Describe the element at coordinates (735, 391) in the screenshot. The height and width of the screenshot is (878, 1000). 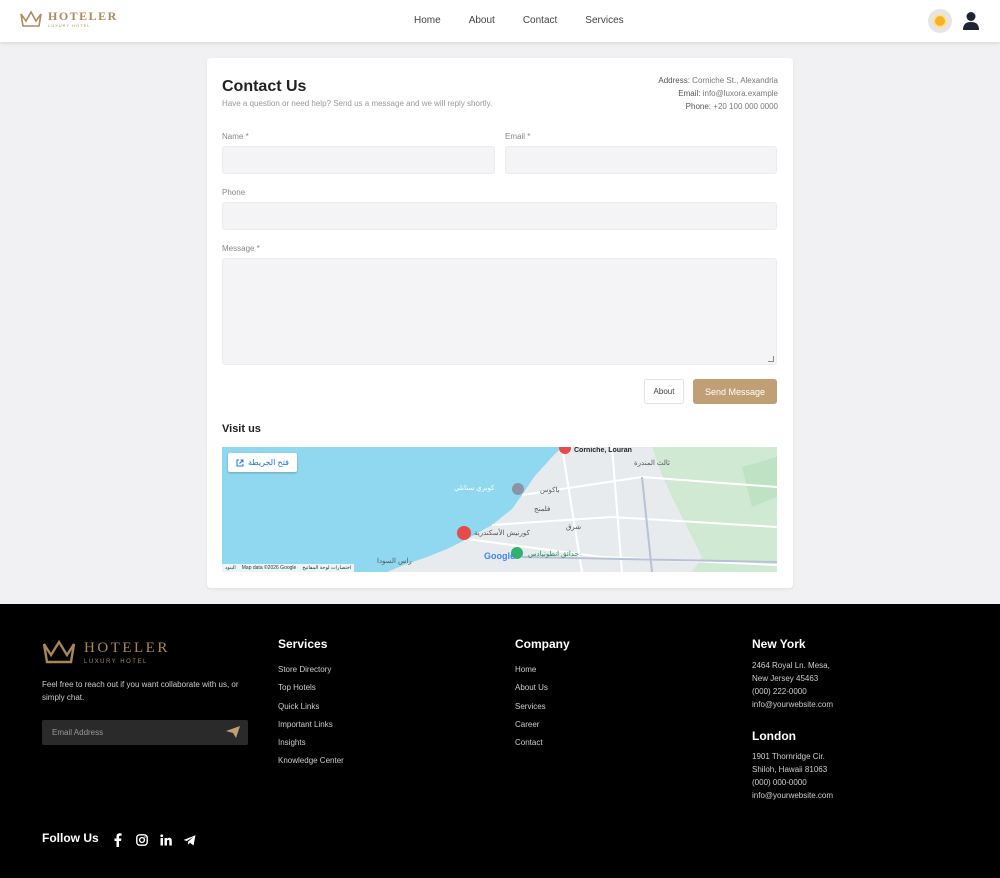
I see `send-message-button: Send Message` at that location.